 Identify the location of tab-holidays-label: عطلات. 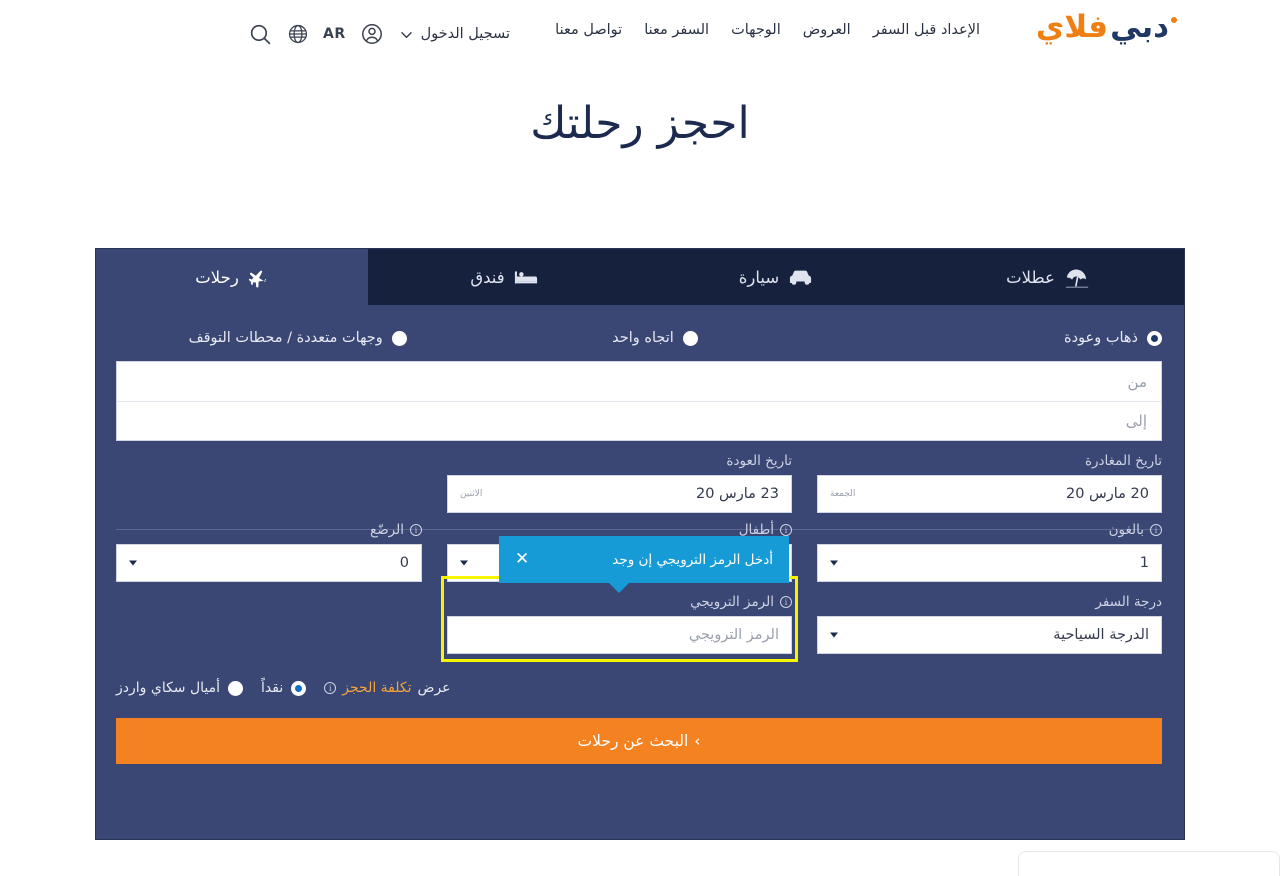
(1030, 277).